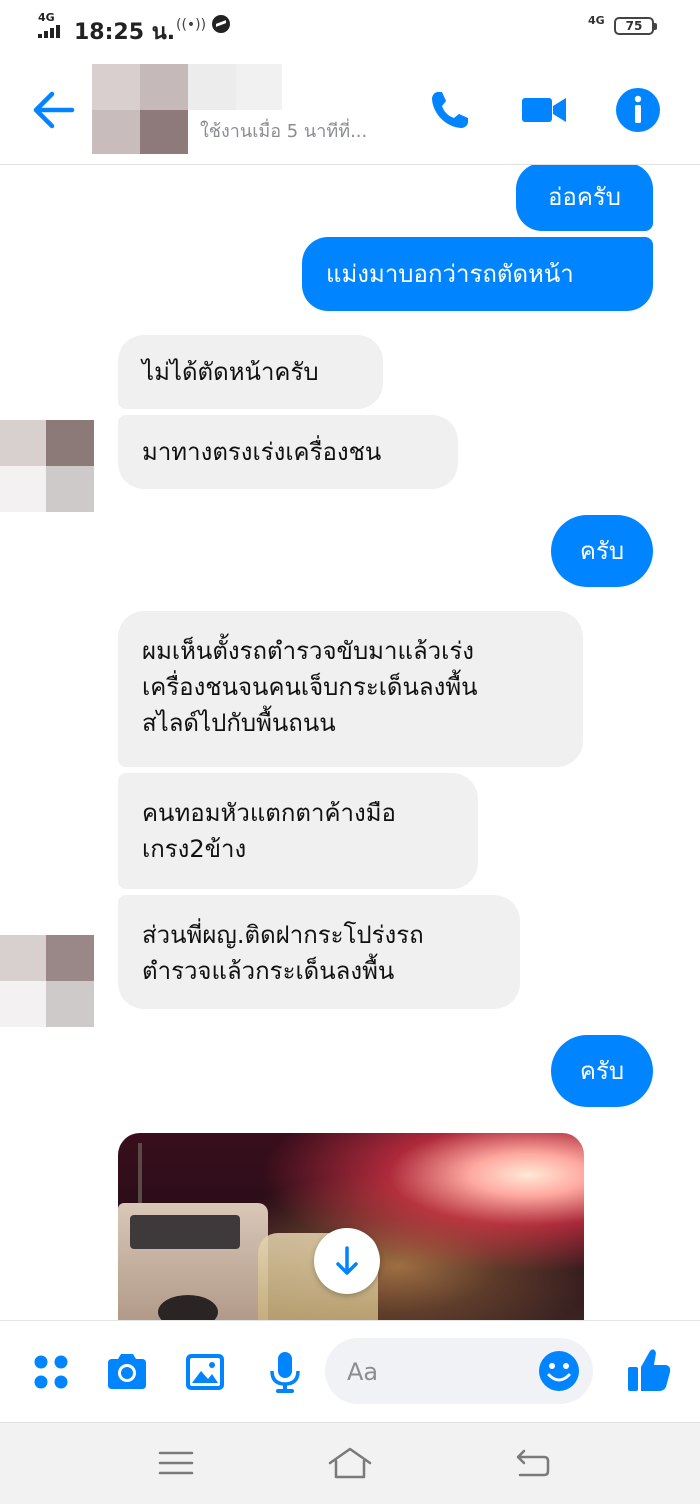  I want to click on call-button, so click(450, 110).